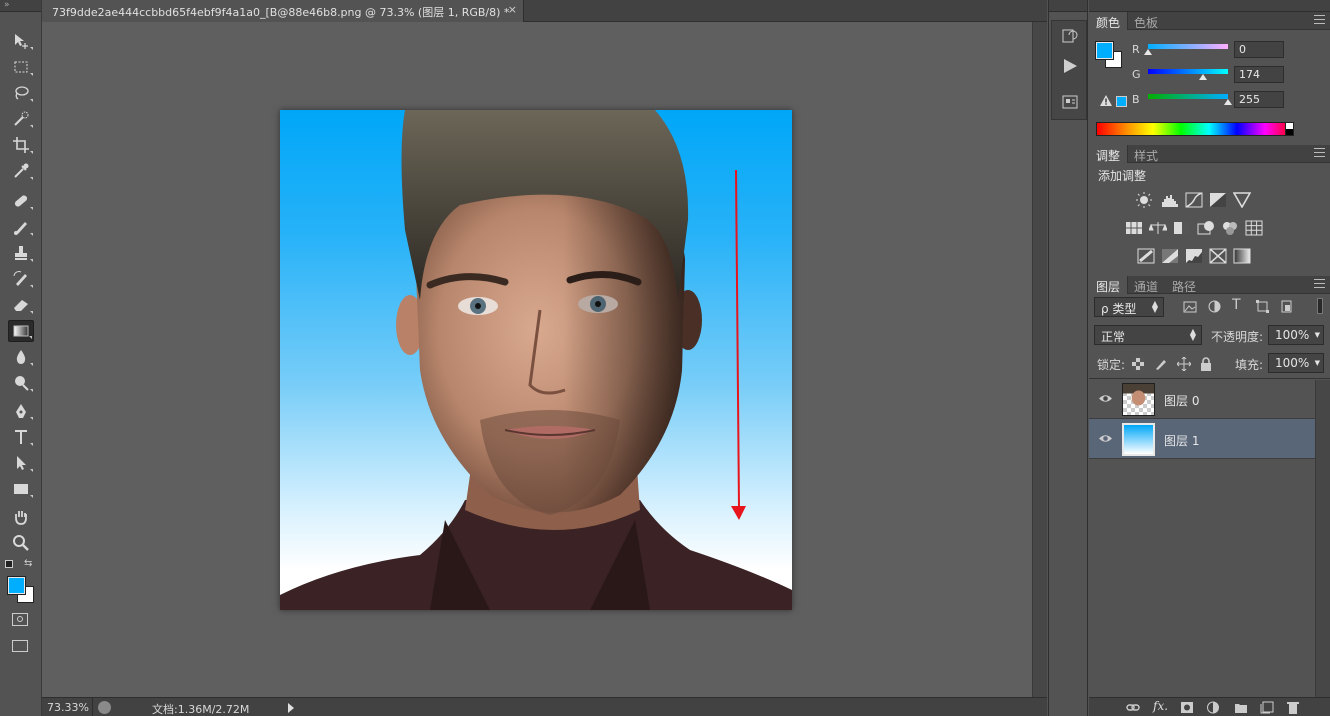  What do you see at coordinates (1148, 52) in the screenshot?
I see `channel-r-knob` at bounding box center [1148, 52].